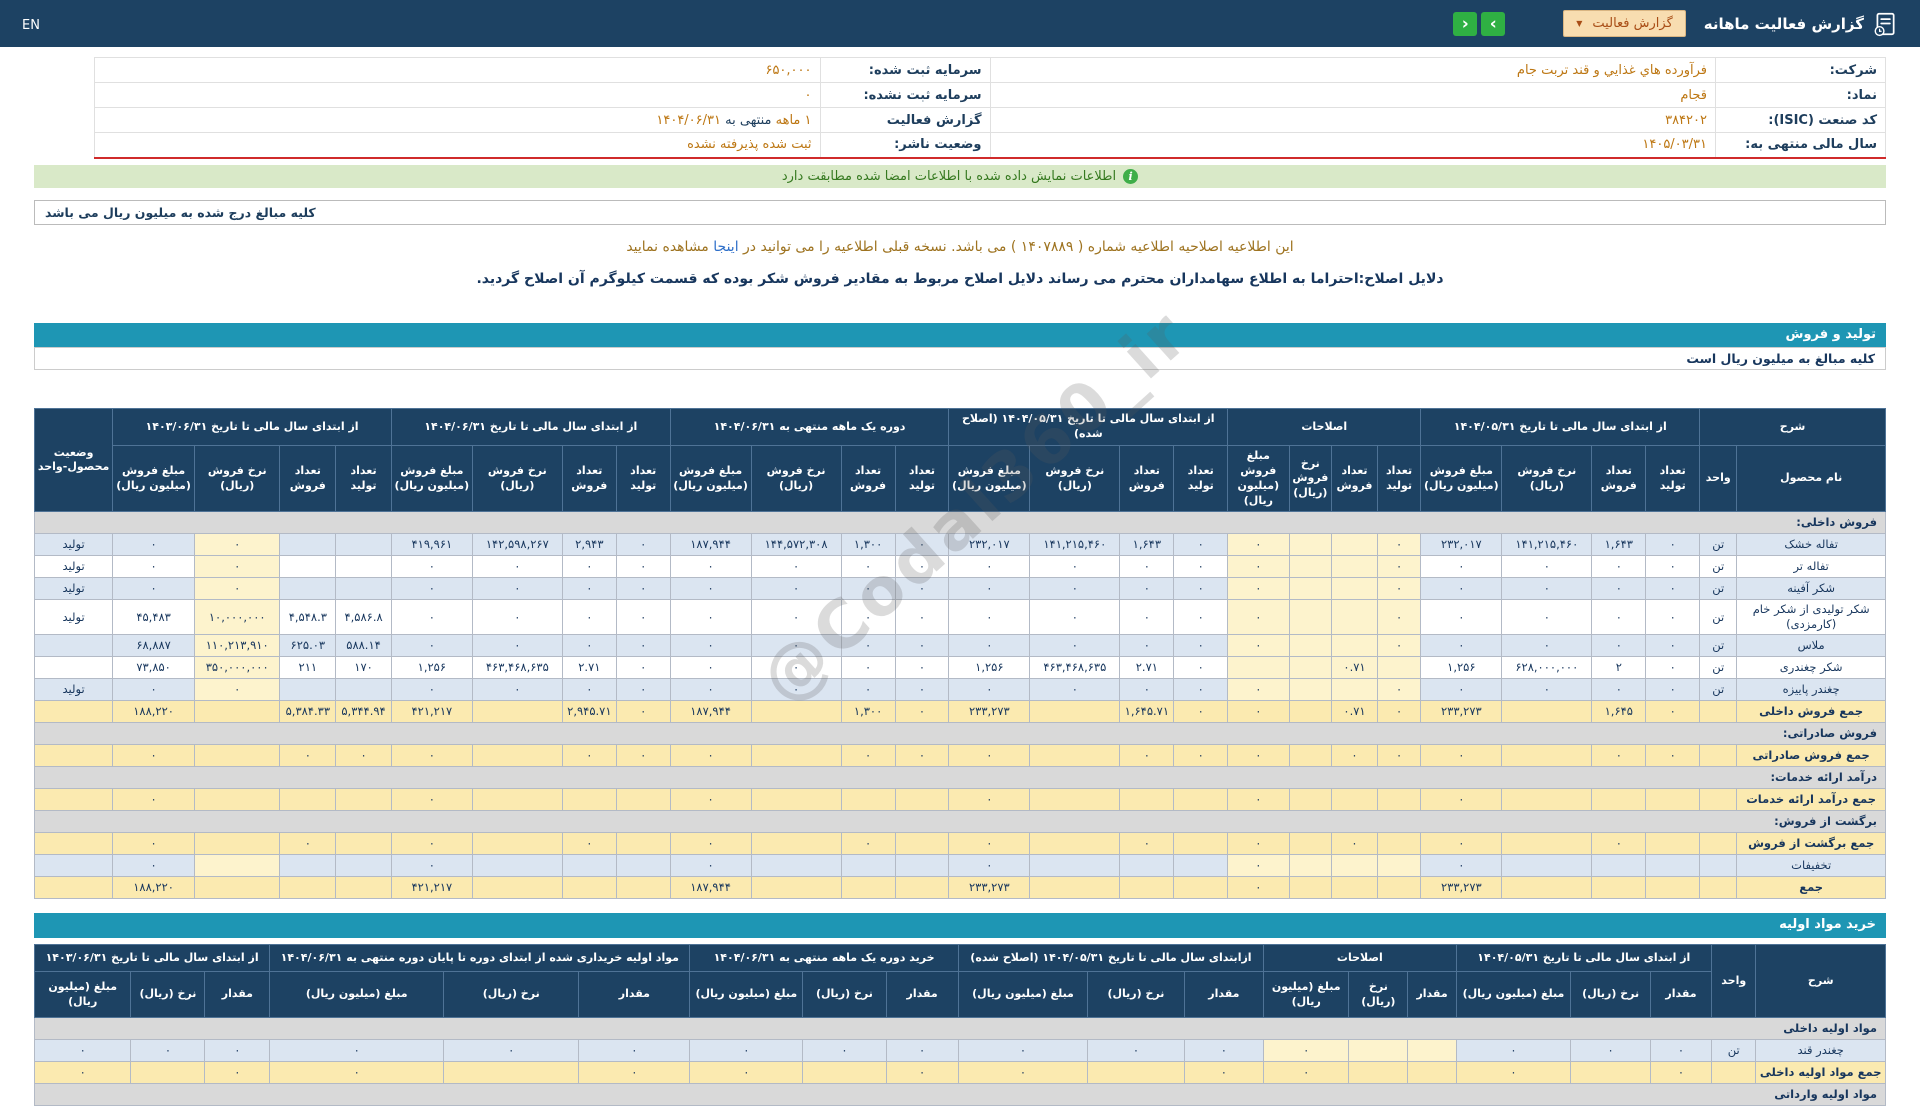  I want to click on row-label: شکر آفینه, so click(1811, 589).